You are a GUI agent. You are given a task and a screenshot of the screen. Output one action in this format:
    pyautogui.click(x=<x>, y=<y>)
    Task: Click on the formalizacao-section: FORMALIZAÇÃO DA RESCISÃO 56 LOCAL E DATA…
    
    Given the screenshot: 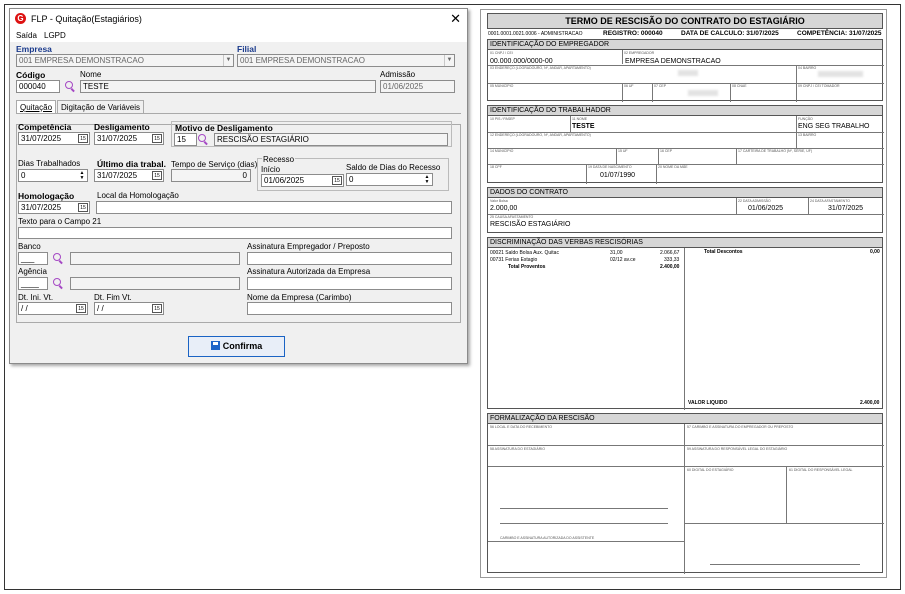 What is the action you would take?
    pyautogui.click(x=685, y=493)
    